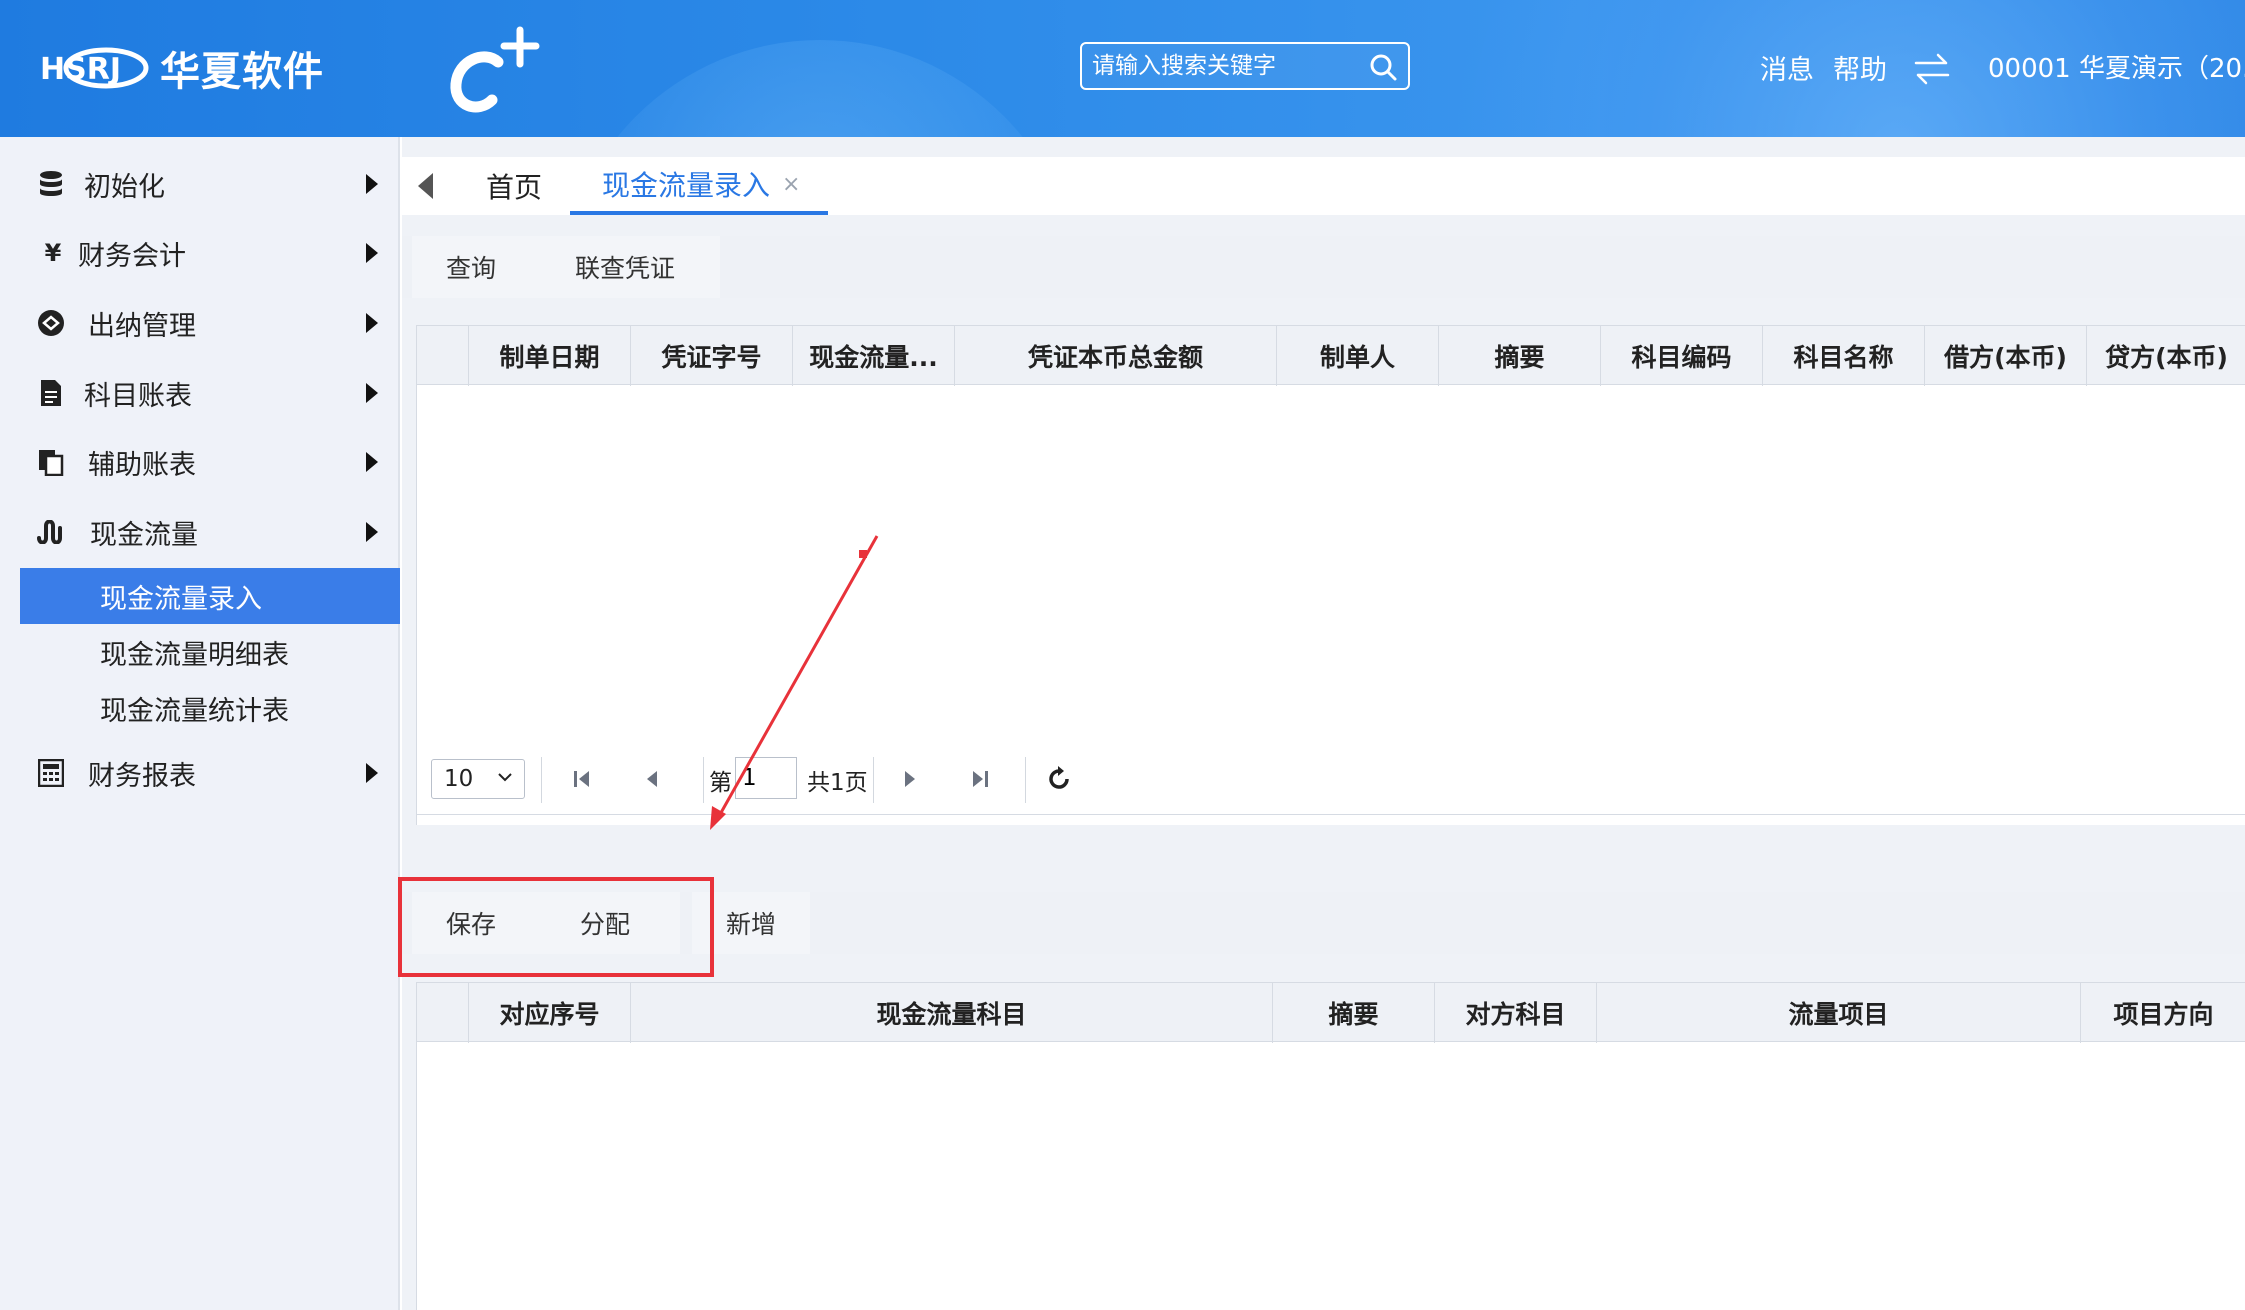  Describe the element at coordinates (1516, 1013) in the screenshot. I see `column-header: 对方科目` at that location.